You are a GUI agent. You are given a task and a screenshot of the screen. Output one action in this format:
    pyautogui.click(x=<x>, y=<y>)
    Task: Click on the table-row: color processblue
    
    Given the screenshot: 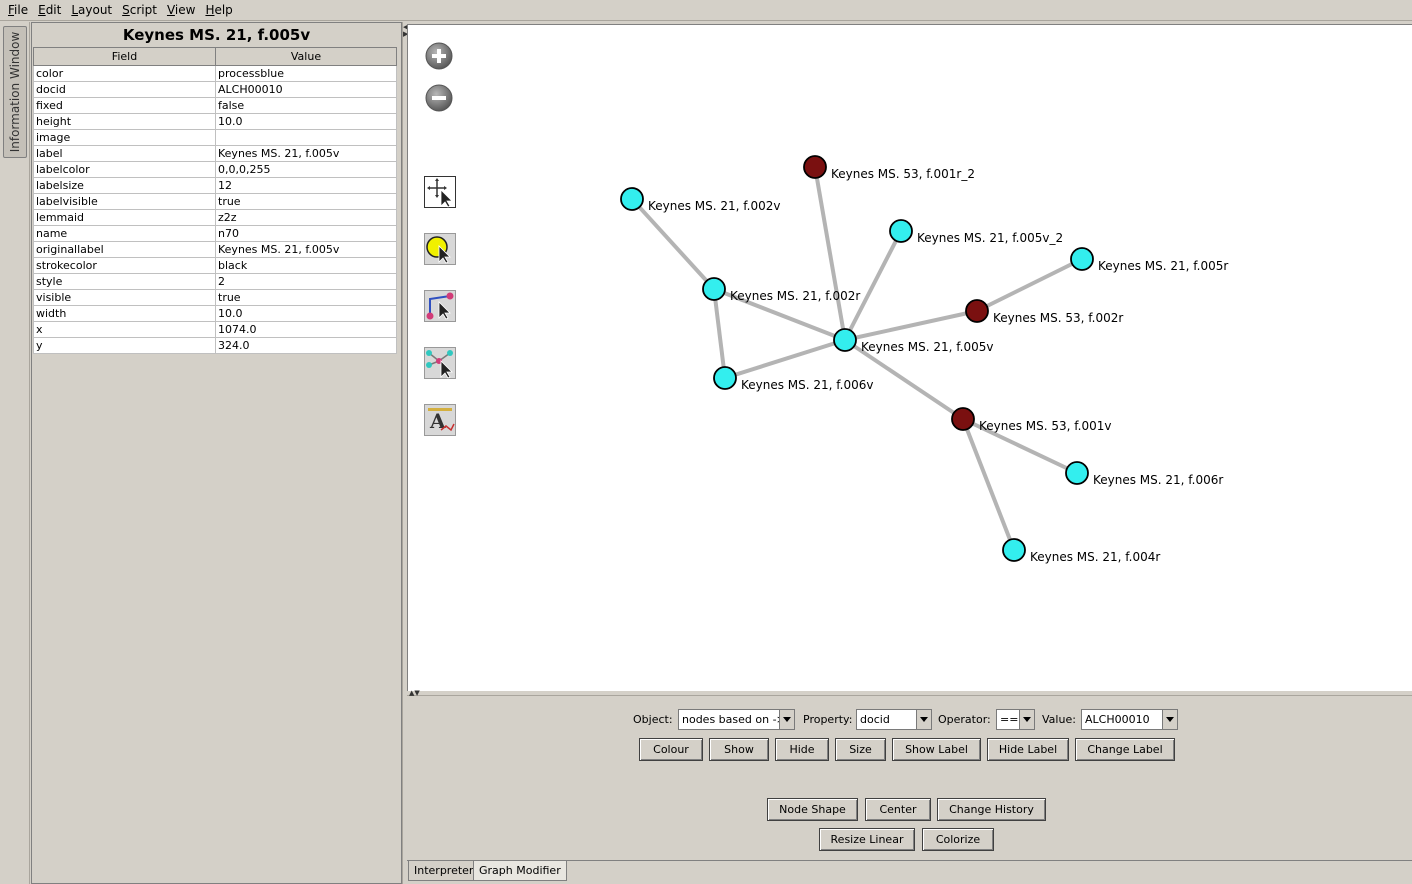 What is the action you would take?
    pyautogui.click(x=215, y=73)
    